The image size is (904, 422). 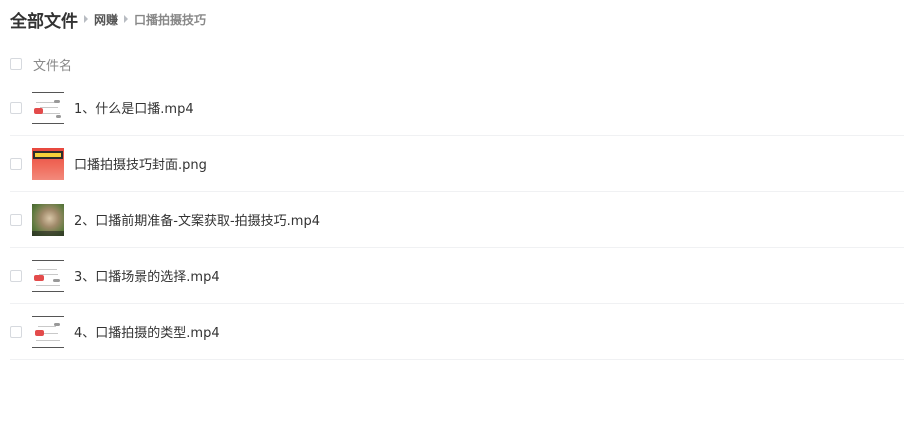 What do you see at coordinates (16, 64) in the screenshot?
I see `select-all-checkbox` at bounding box center [16, 64].